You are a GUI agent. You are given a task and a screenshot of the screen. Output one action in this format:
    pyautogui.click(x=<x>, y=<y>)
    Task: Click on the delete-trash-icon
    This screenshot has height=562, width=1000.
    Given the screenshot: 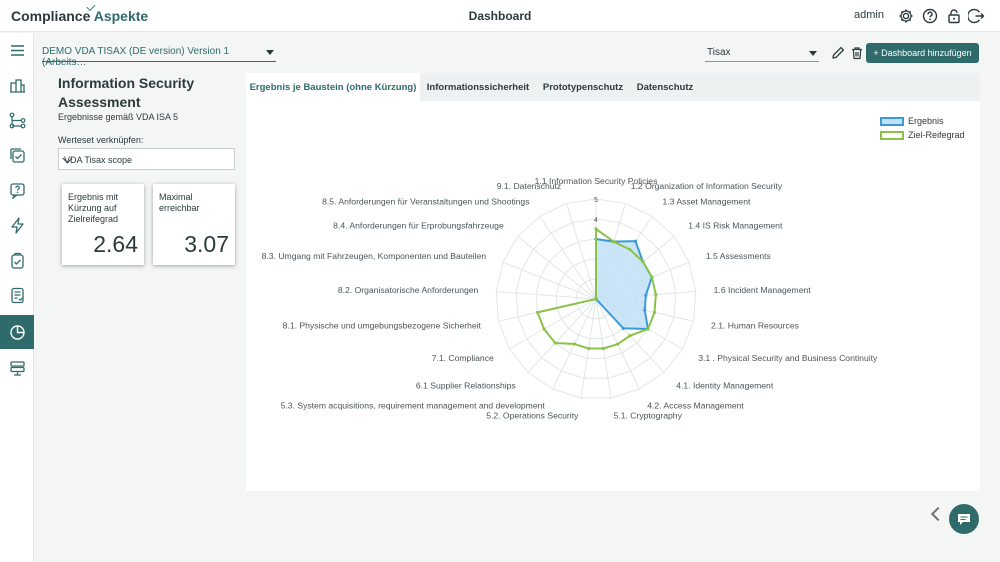 What is the action you would take?
    pyautogui.click(x=857, y=53)
    